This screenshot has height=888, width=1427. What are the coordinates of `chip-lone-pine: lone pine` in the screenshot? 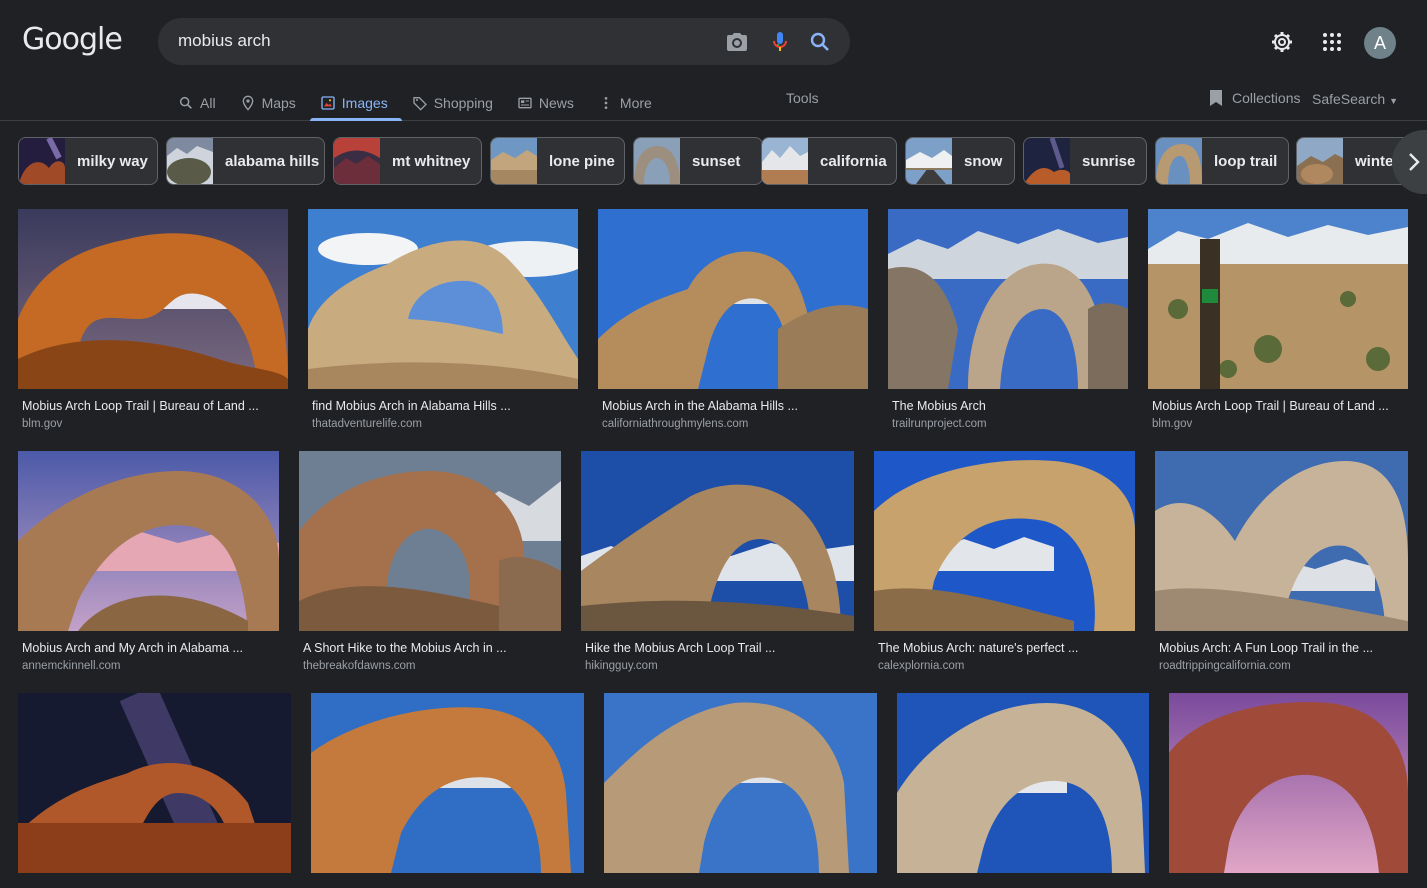 It's located at (557, 161).